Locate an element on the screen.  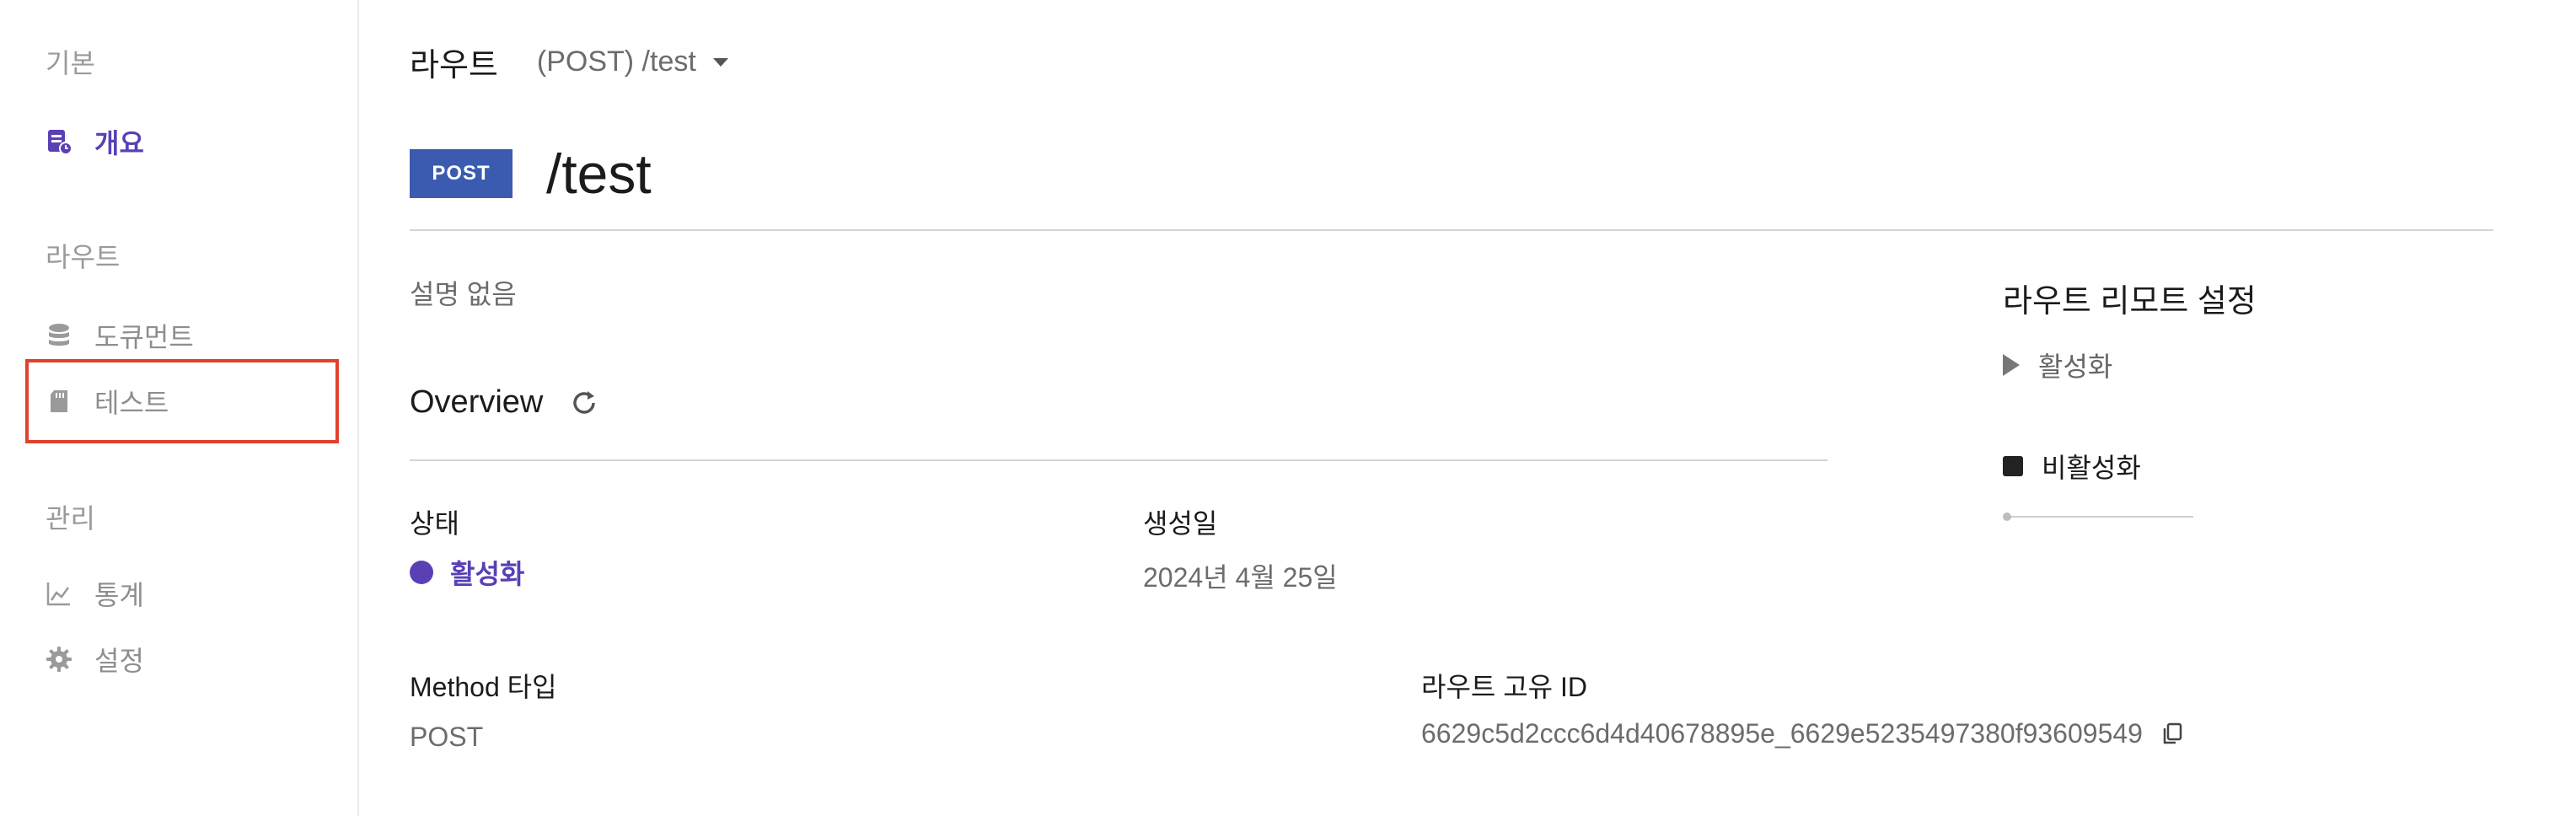
activate-button: 활성화 is located at coordinates (2057, 365).